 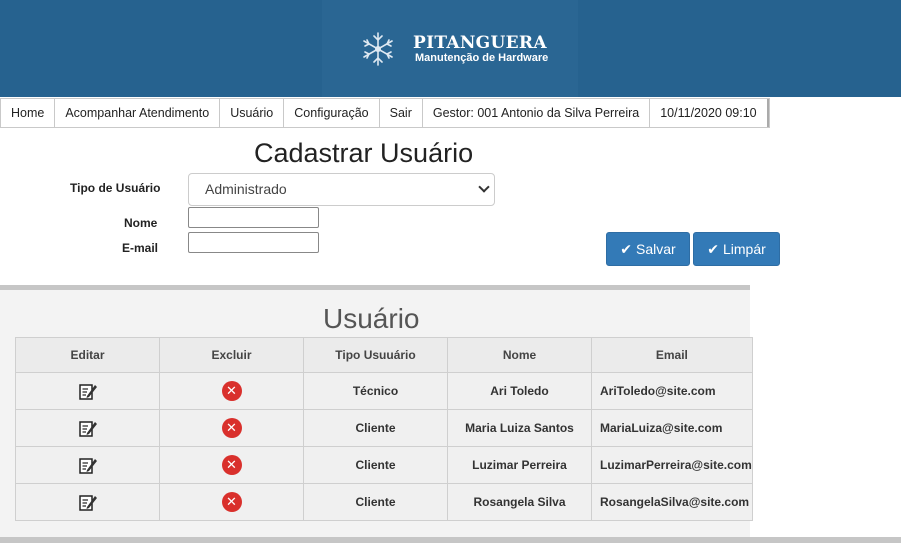 I want to click on chevron-down-icon, so click(x=484, y=187).